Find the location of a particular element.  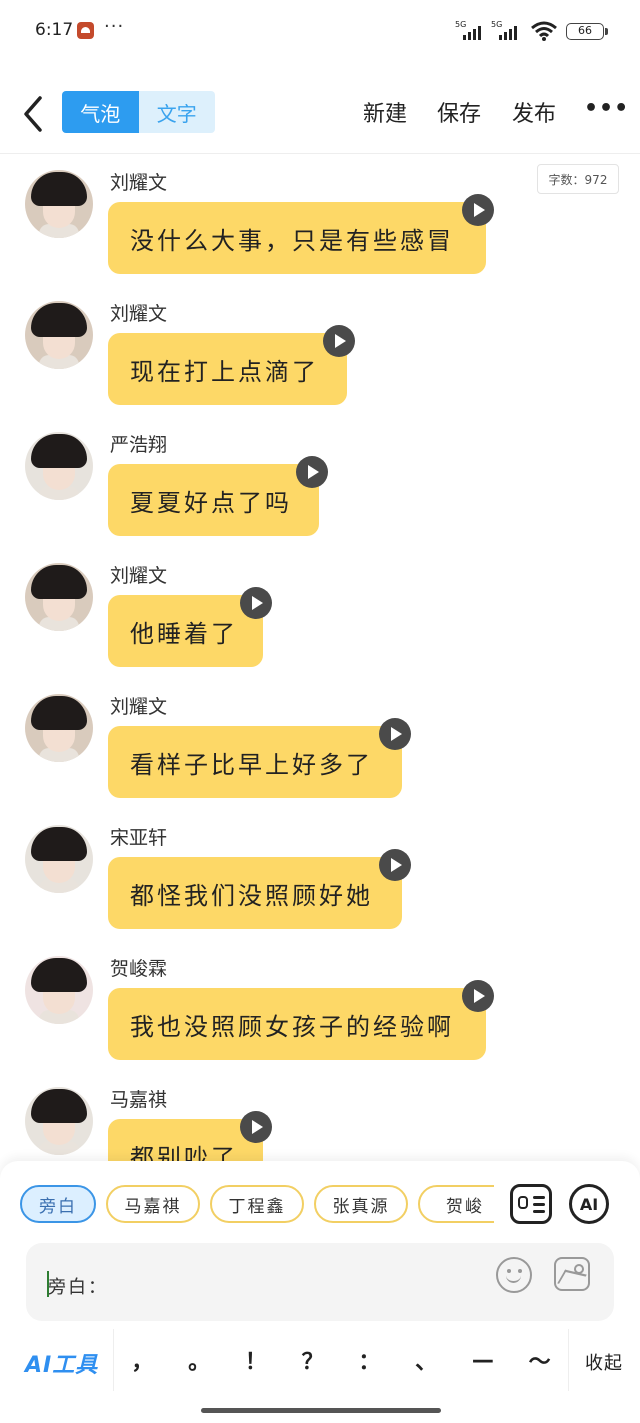

message-bubble: 看样子比早上好多了 is located at coordinates (259, 758).